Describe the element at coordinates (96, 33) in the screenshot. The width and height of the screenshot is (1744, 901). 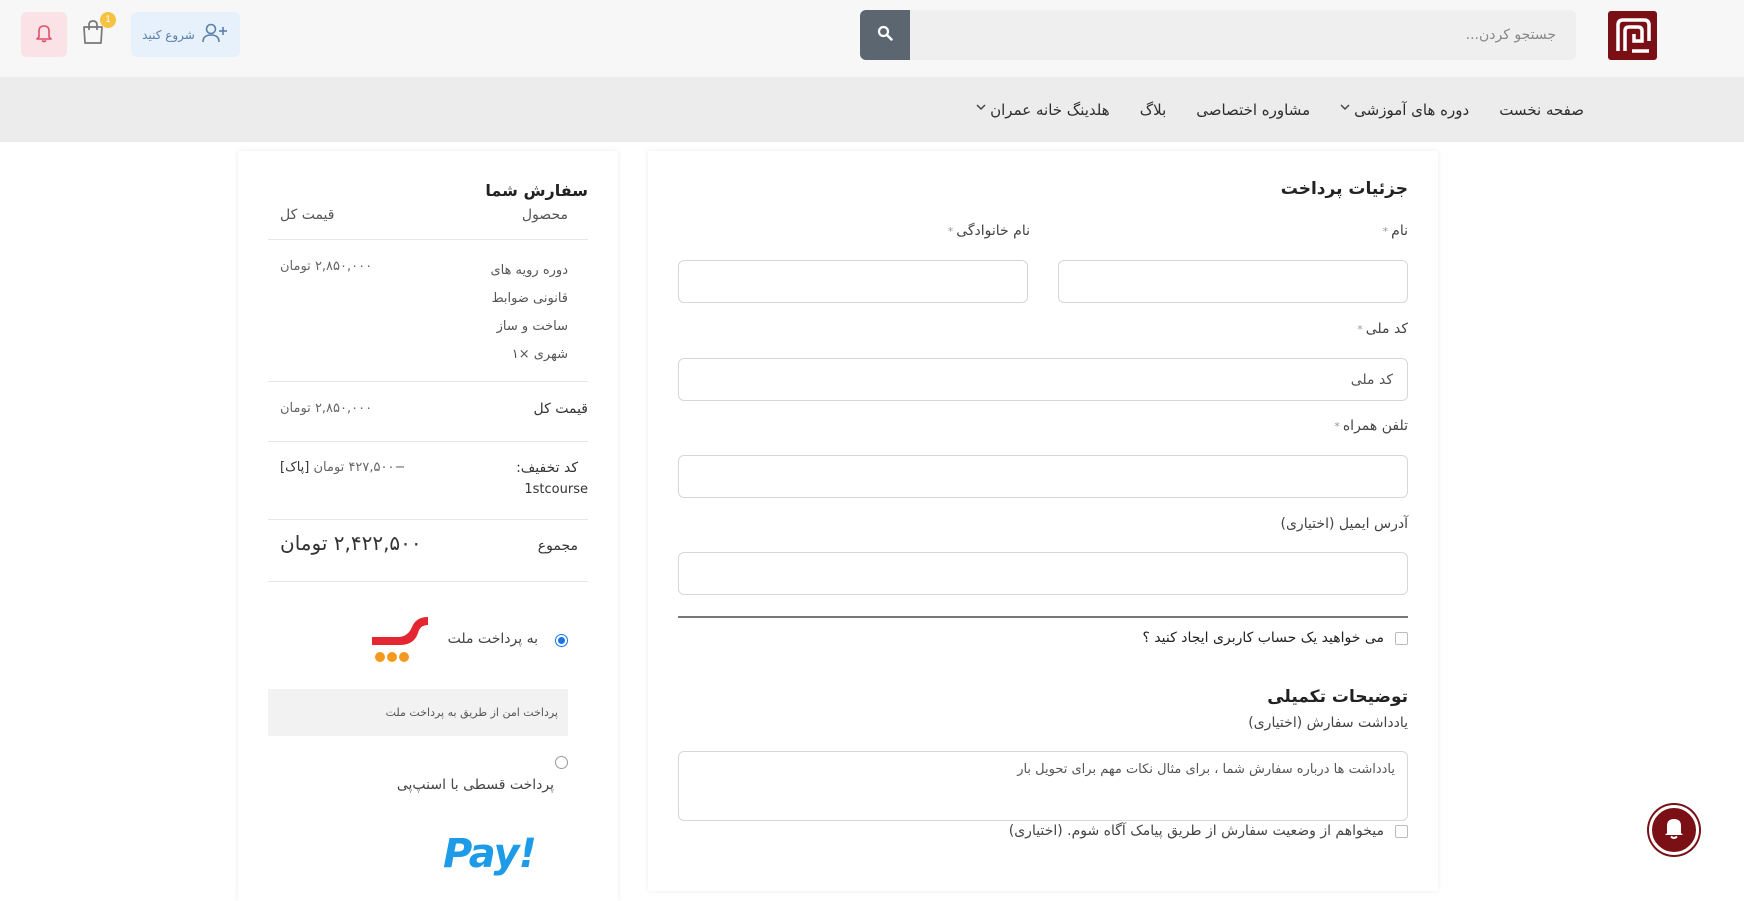
I see `cart-button: 1` at that location.